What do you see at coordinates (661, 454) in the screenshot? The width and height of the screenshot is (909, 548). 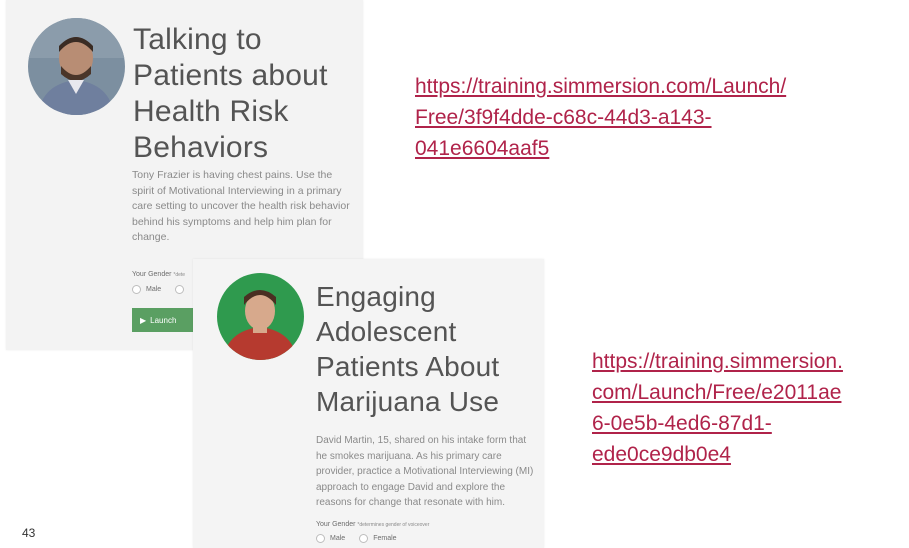 I see `link-line: ede0ce9db0e4` at bounding box center [661, 454].